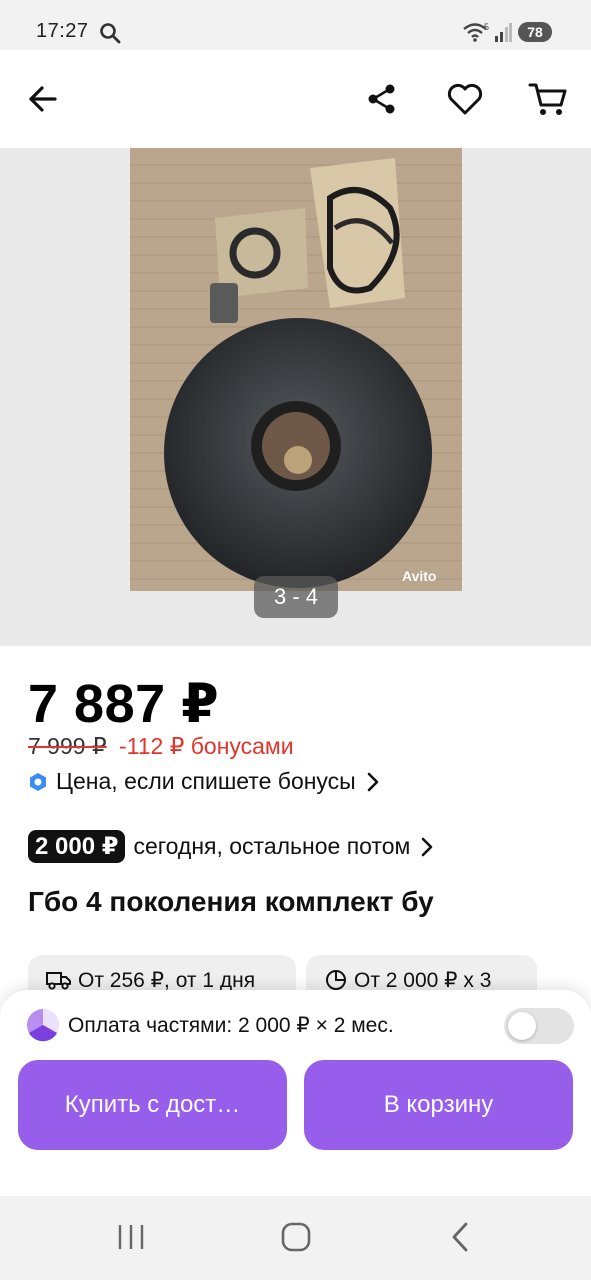  I want to click on installment-row: Оплата частями: 2 000 ₽ × 2 мес., so click(210, 1025).